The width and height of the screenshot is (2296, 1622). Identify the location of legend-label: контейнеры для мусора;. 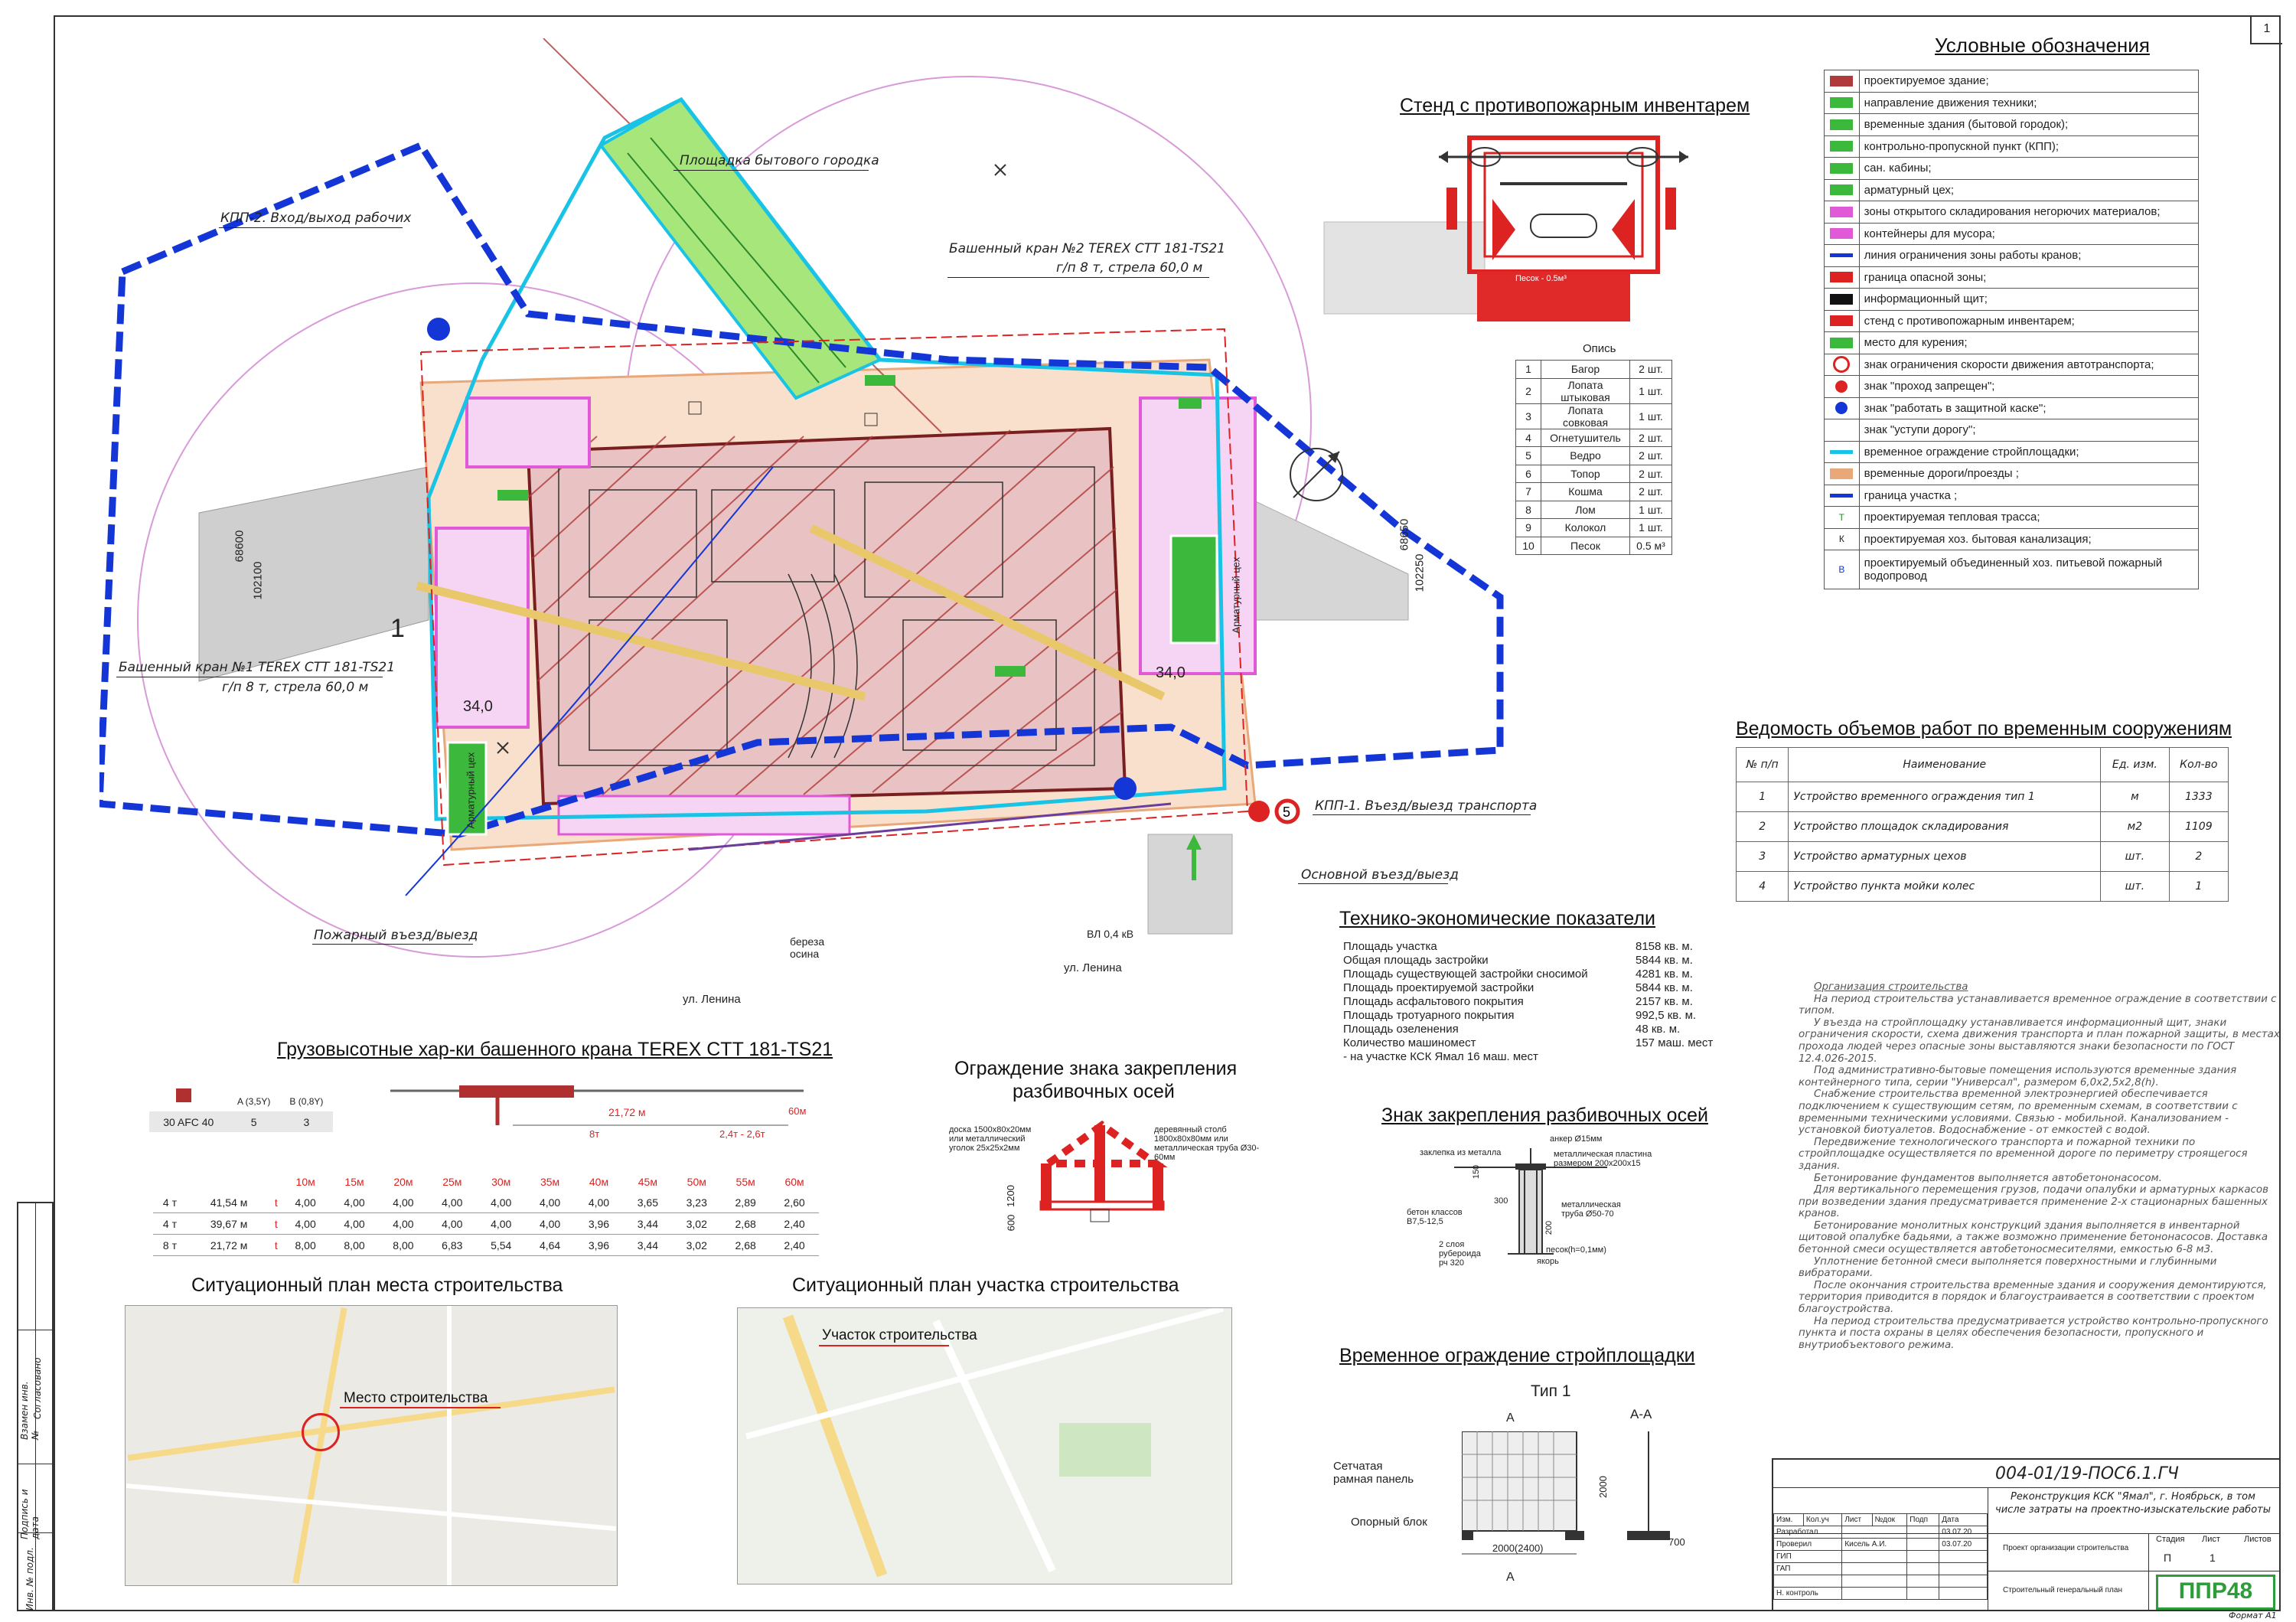
(2029, 233).